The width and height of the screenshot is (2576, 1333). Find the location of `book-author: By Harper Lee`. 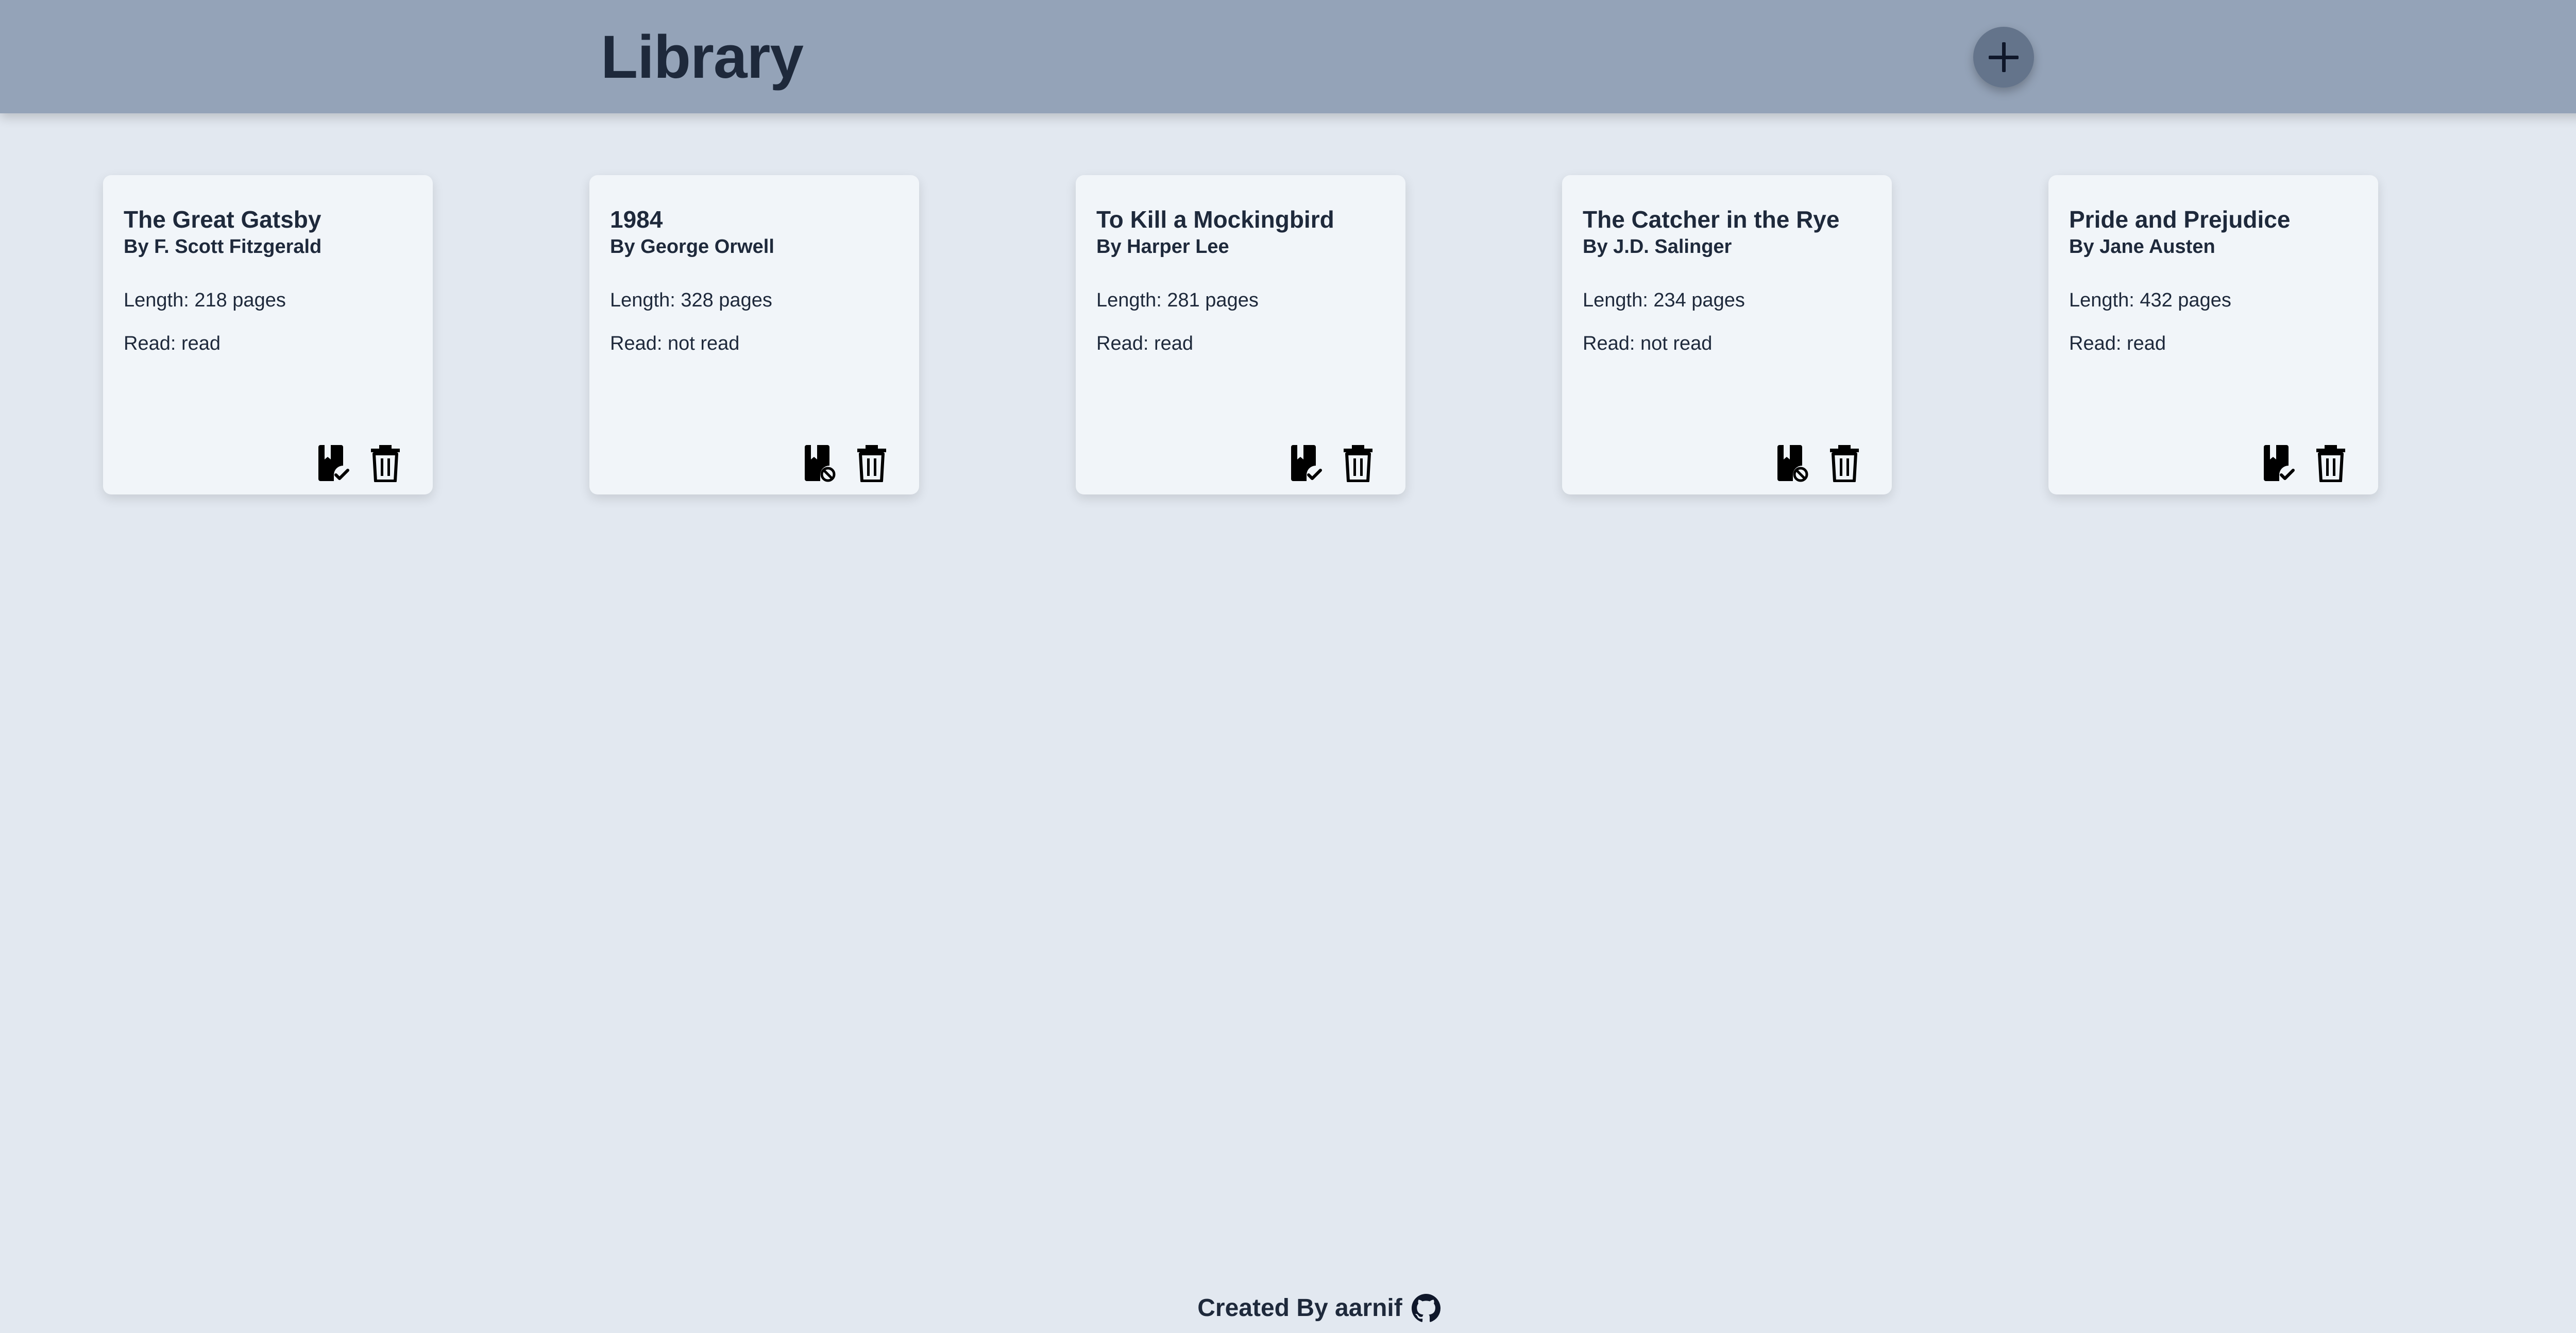

book-author: By Harper Lee is located at coordinates (1162, 247).